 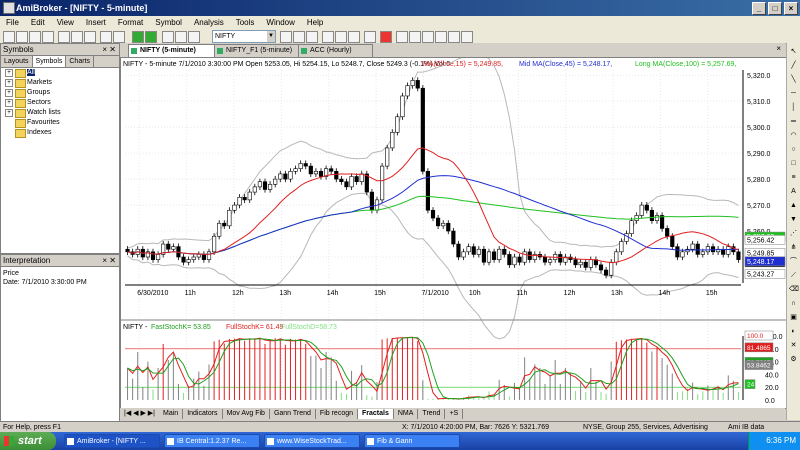 I want to click on arrow-tool-icon, so click(x=328, y=37).